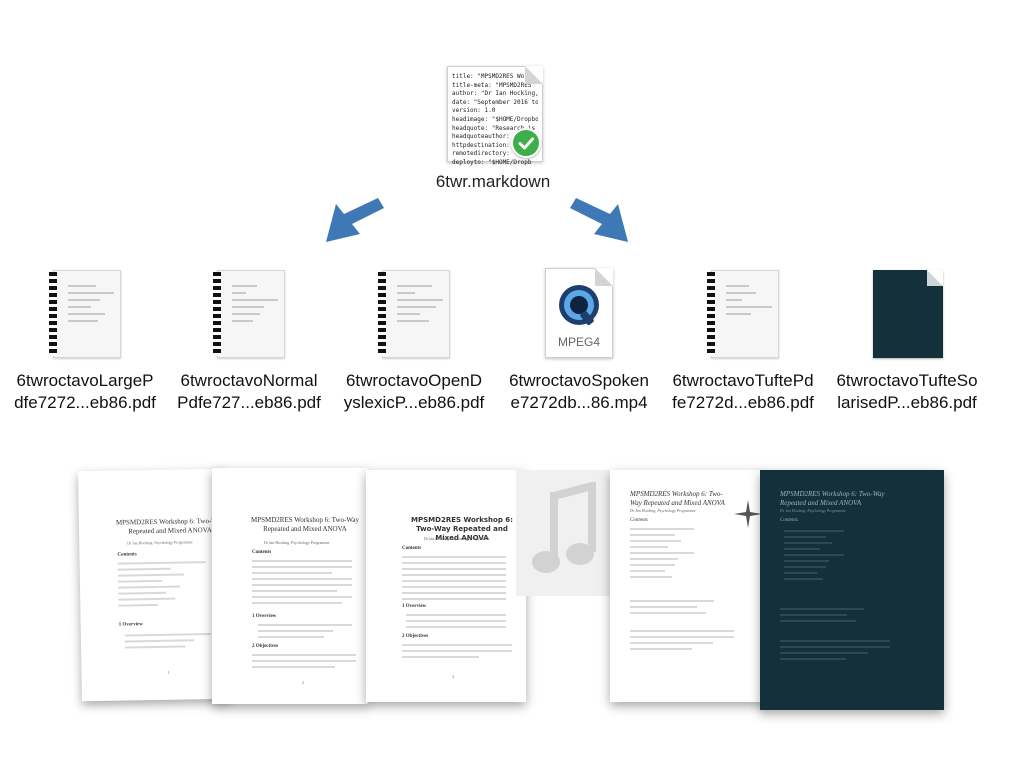  What do you see at coordinates (249, 402) in the screenshot?
I see `file-name-line2: Pdfe727...eb86.pdf` at bounding box center [249, 402].